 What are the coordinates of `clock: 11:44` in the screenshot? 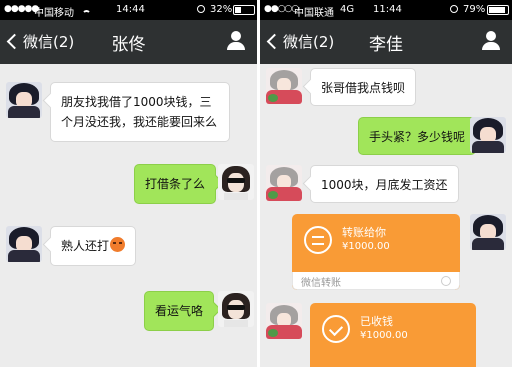 It's located at (387, 9).